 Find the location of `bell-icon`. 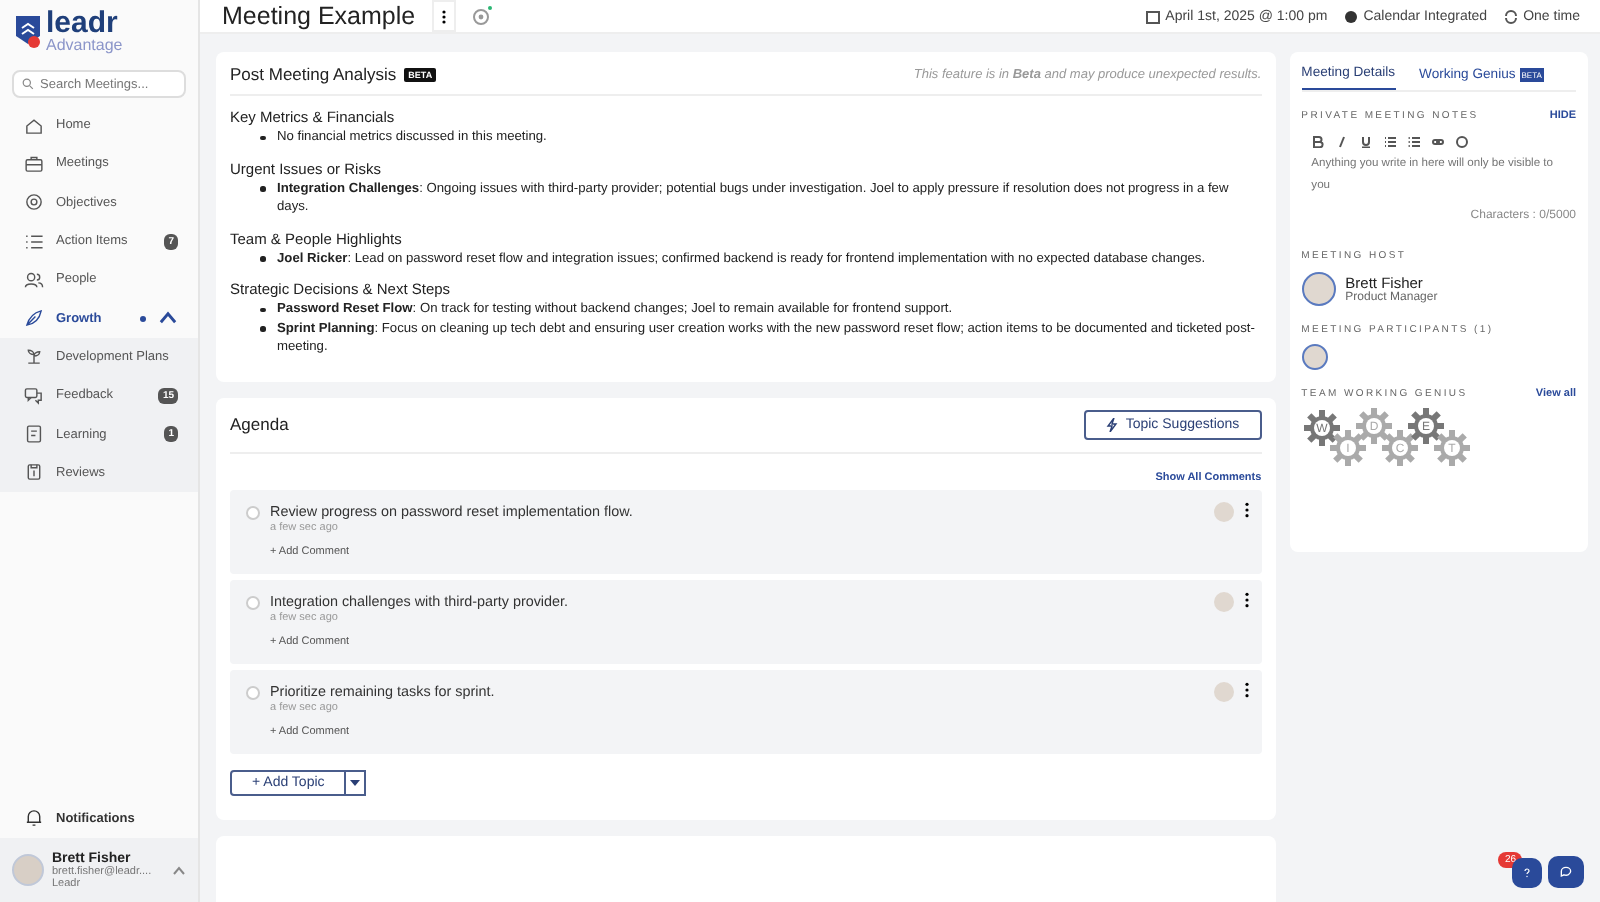

bell-icon is located at coordinates (34, 818).